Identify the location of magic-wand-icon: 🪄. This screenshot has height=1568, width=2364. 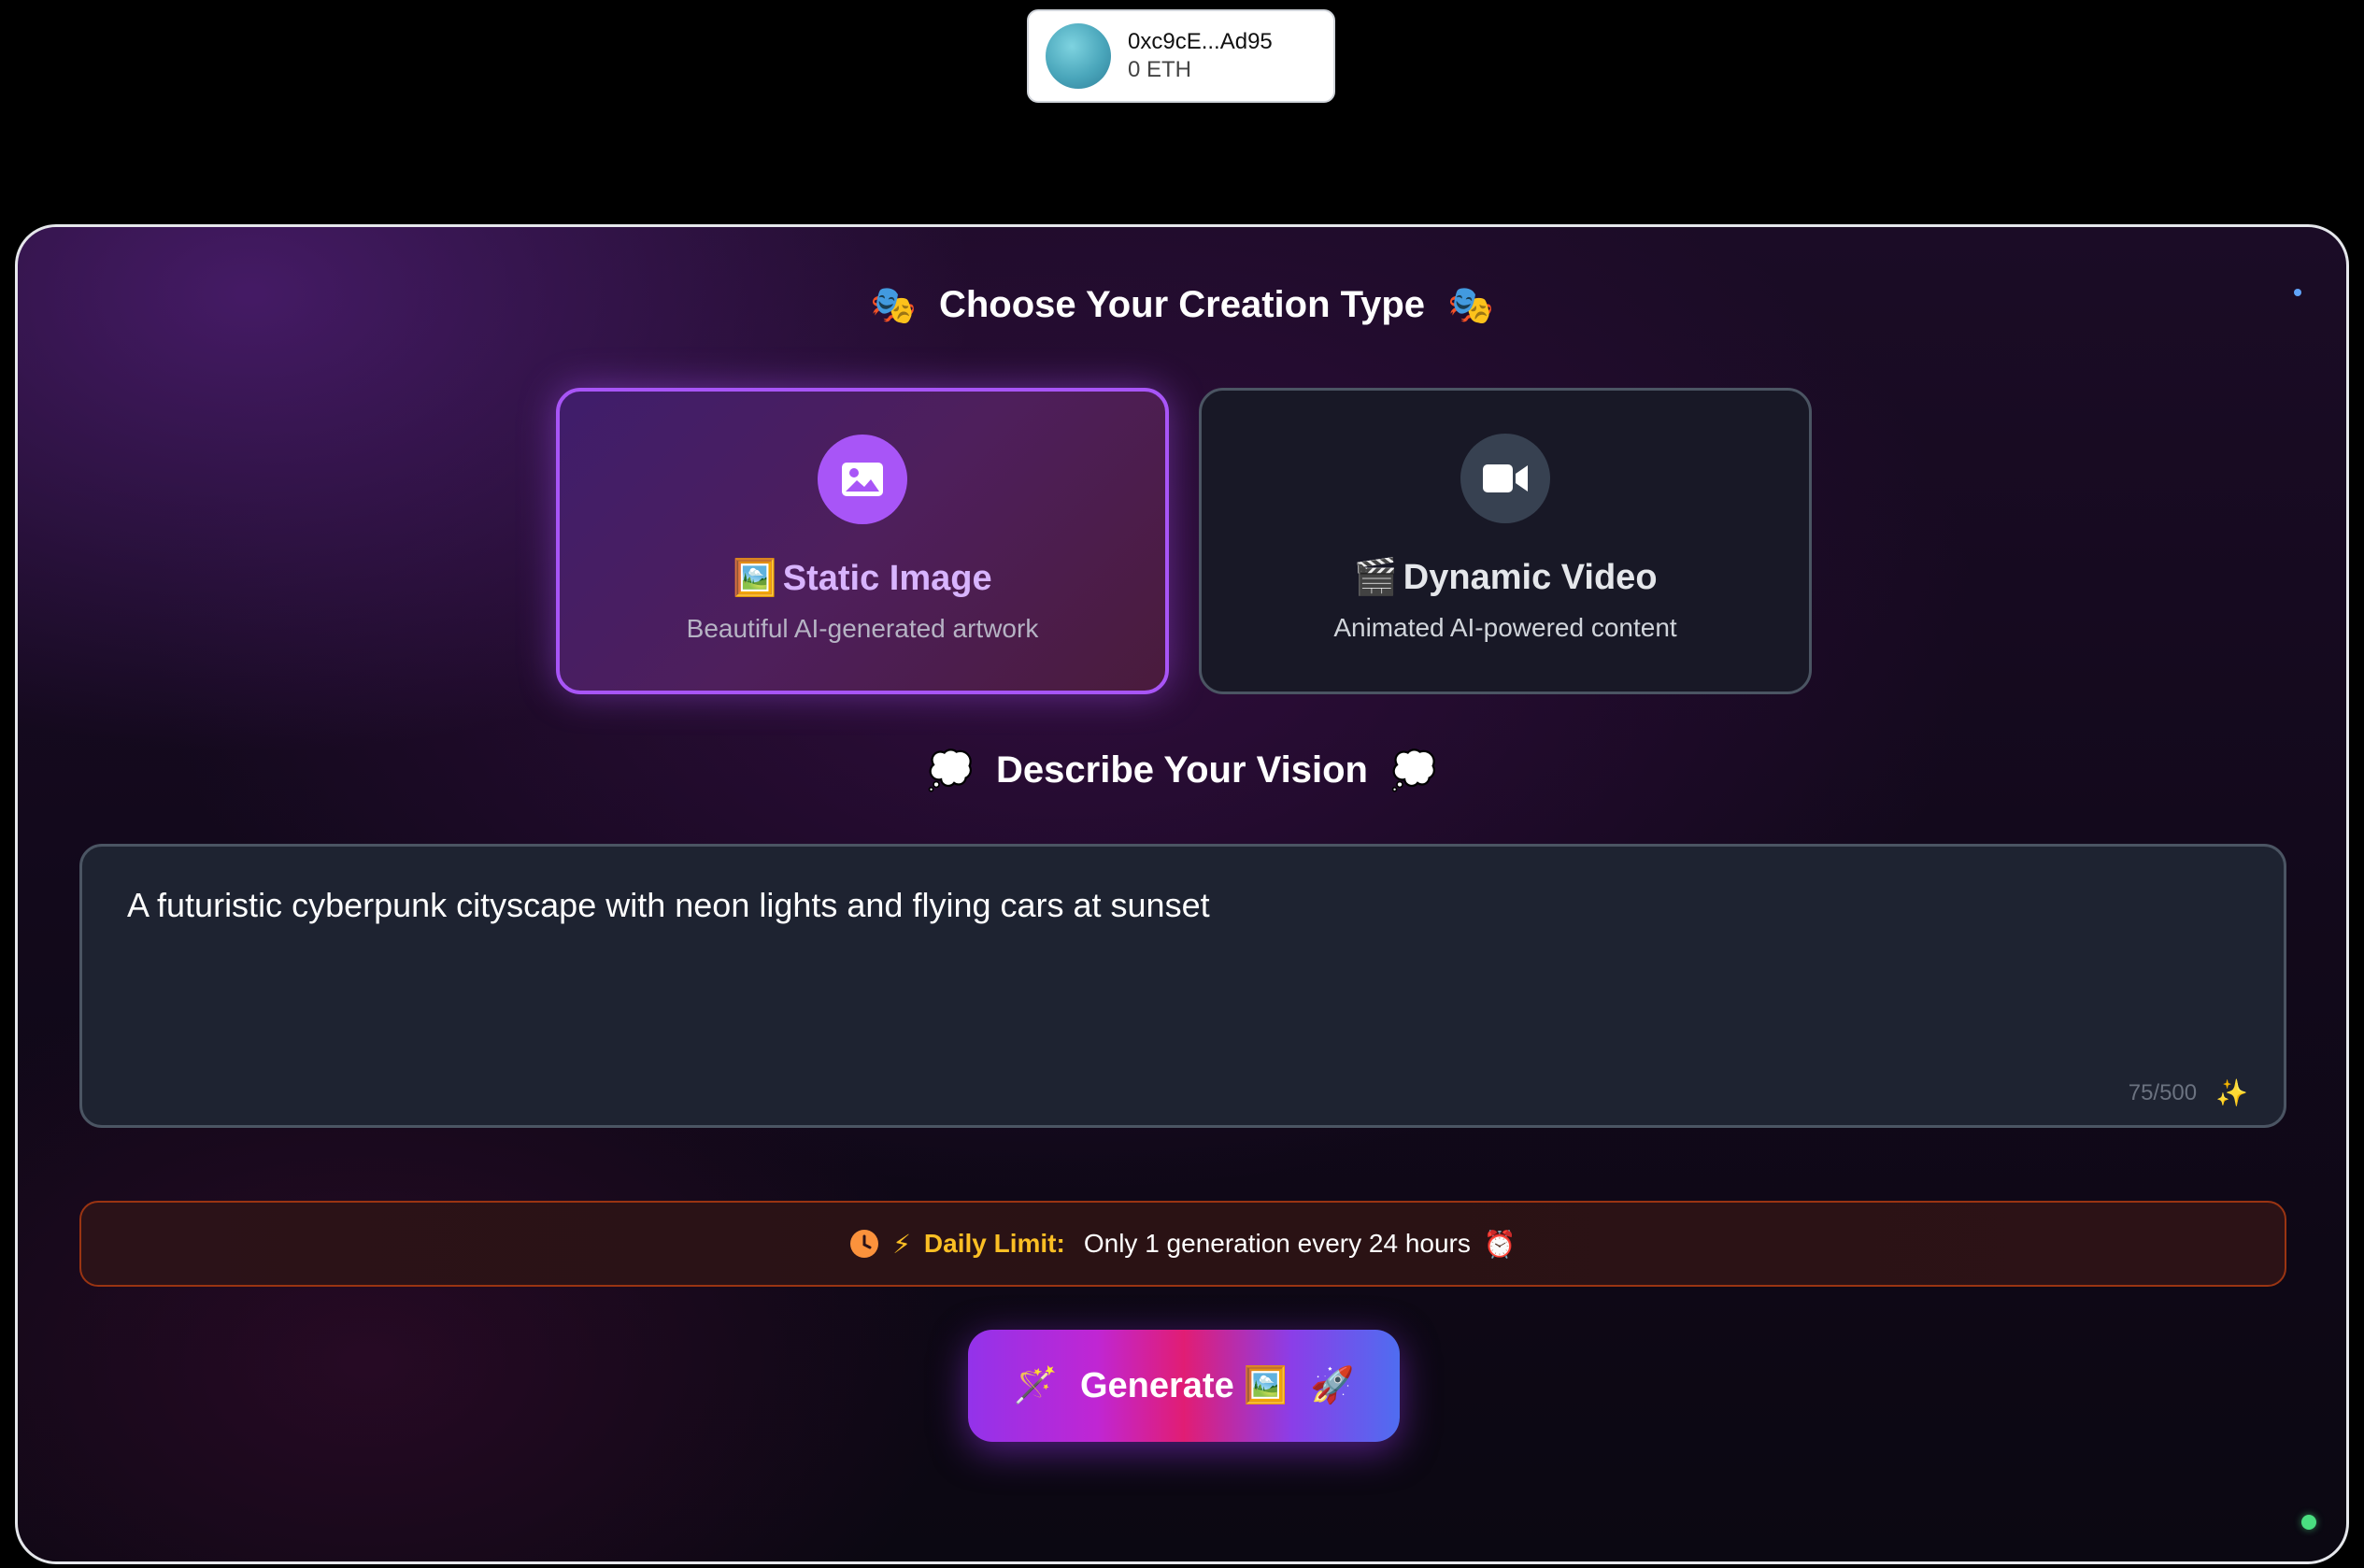
(1035, 1385).